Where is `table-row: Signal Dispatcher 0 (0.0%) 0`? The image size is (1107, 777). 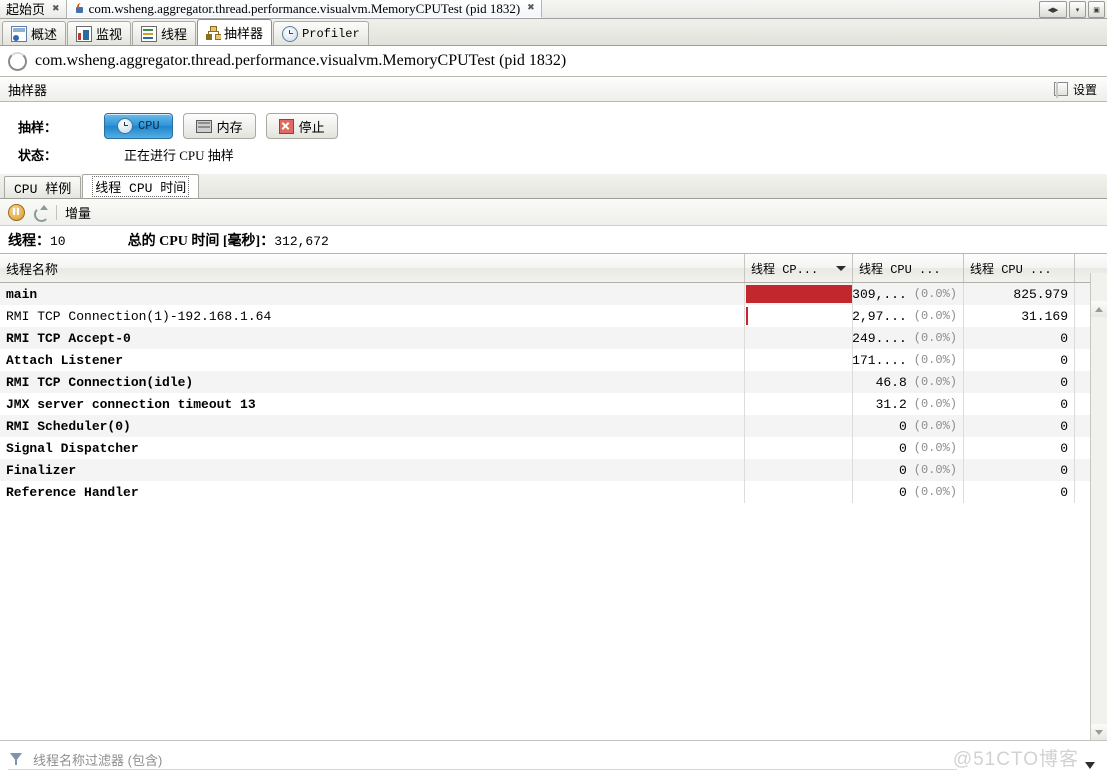
table-row: Signal Dispatcher 0 (0.0%) 0 is located at coordinates (553, 448).